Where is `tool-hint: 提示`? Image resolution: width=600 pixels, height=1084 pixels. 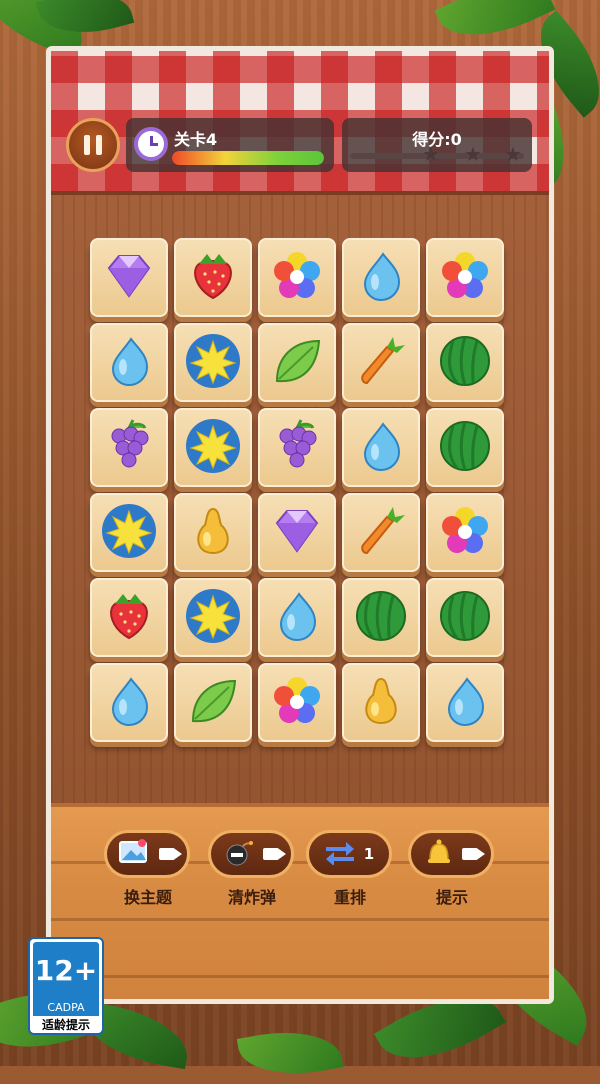 tool-hint: 提示 is located at coordinates (452, 869).